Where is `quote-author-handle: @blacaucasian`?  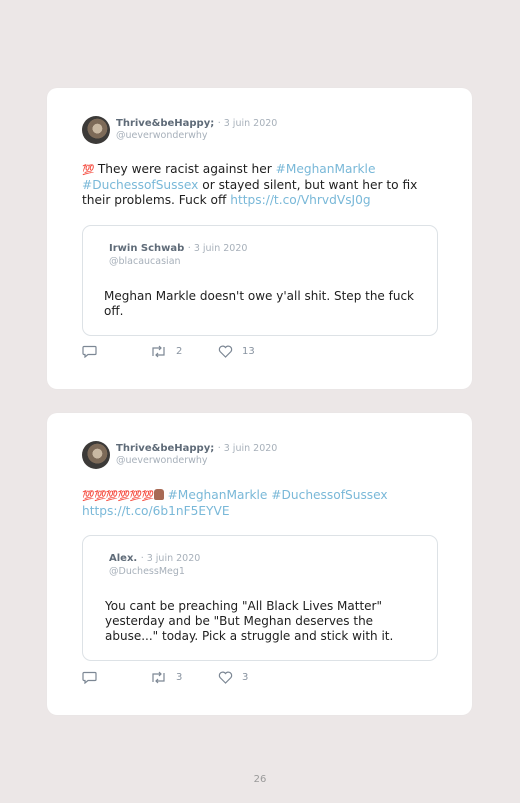
quote-author-handle: @blacaucasian is located at coordinates (145, 261).